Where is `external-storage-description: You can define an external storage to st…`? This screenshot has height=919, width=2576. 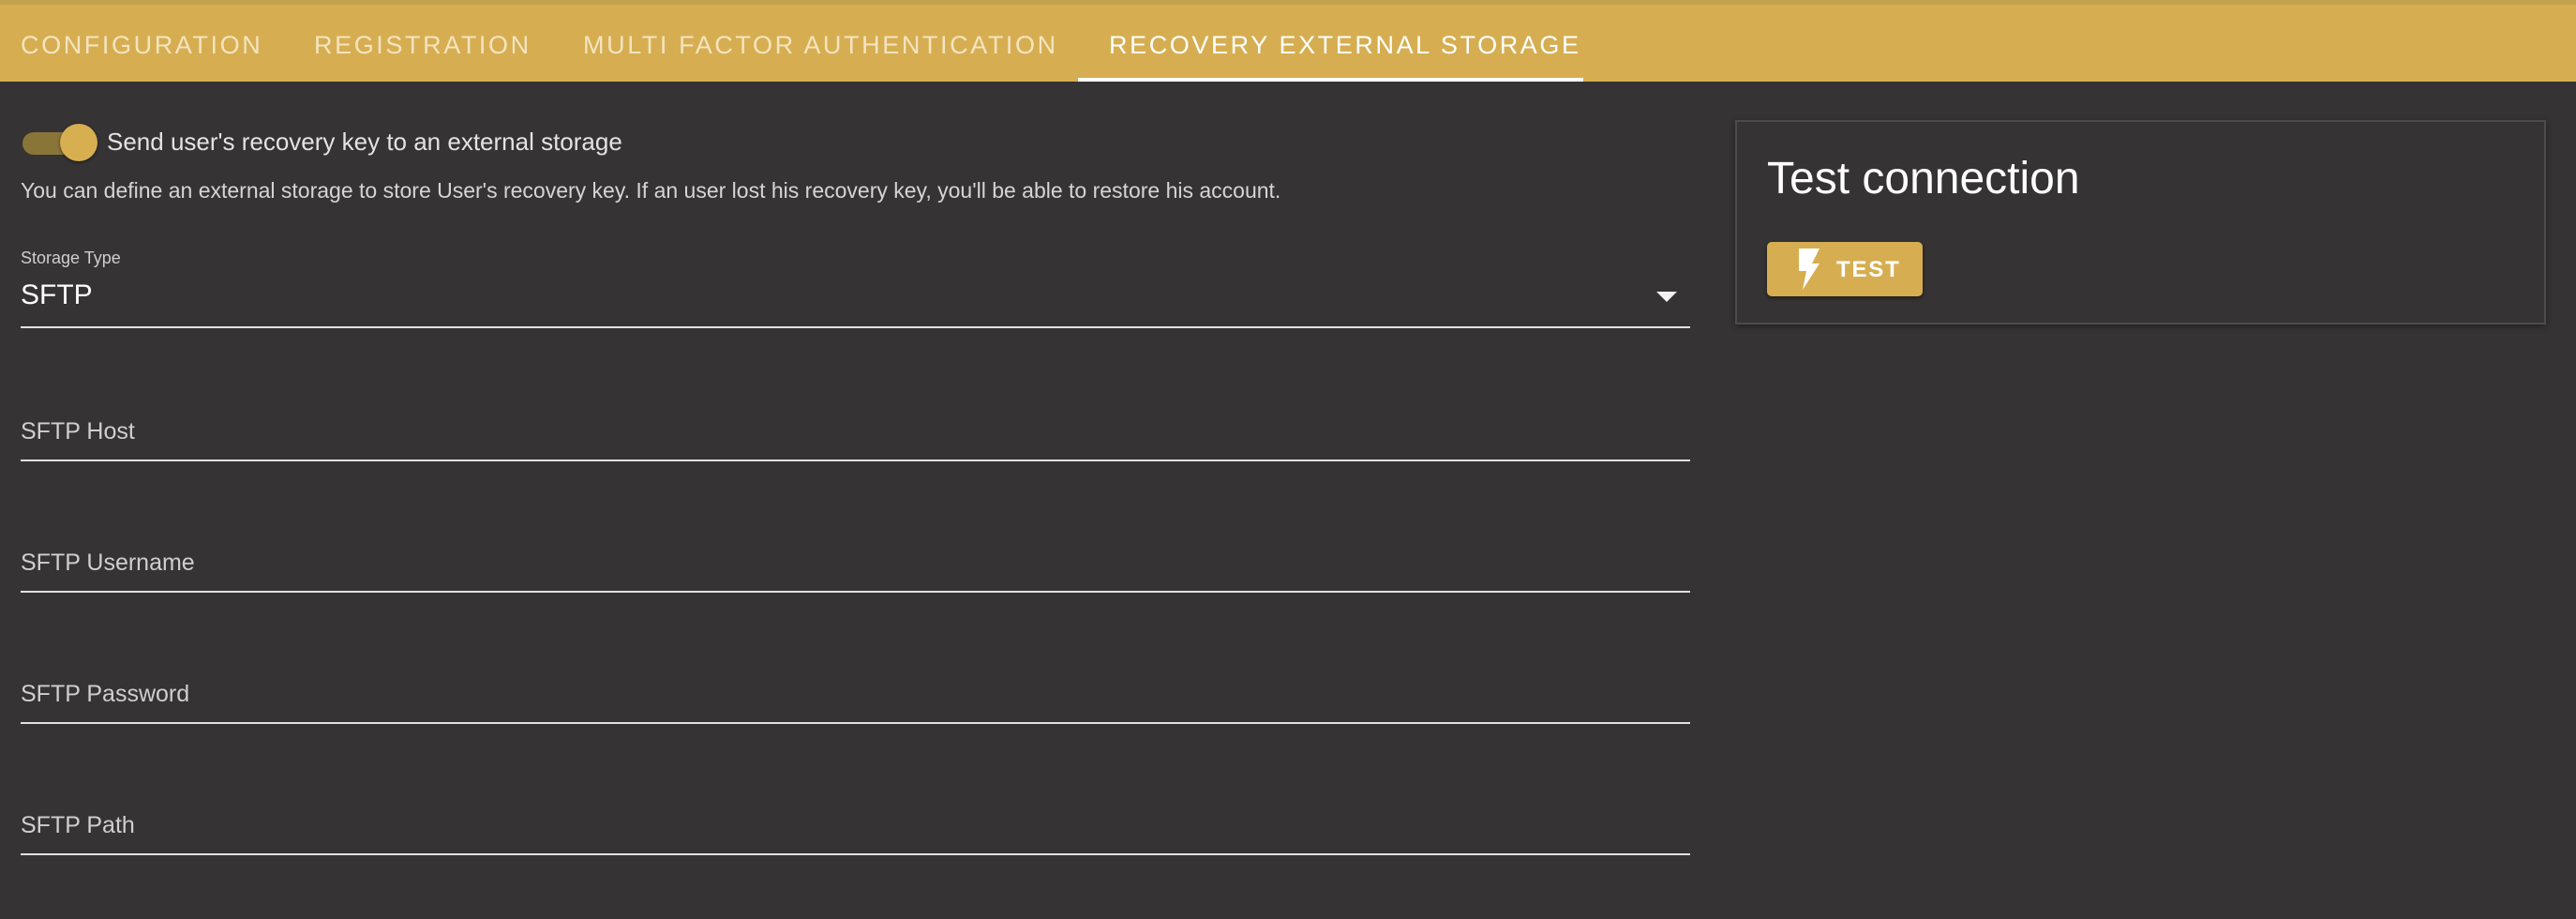
external-storage-description: You can define an external storage to st… is located at coordinates (651, 191).